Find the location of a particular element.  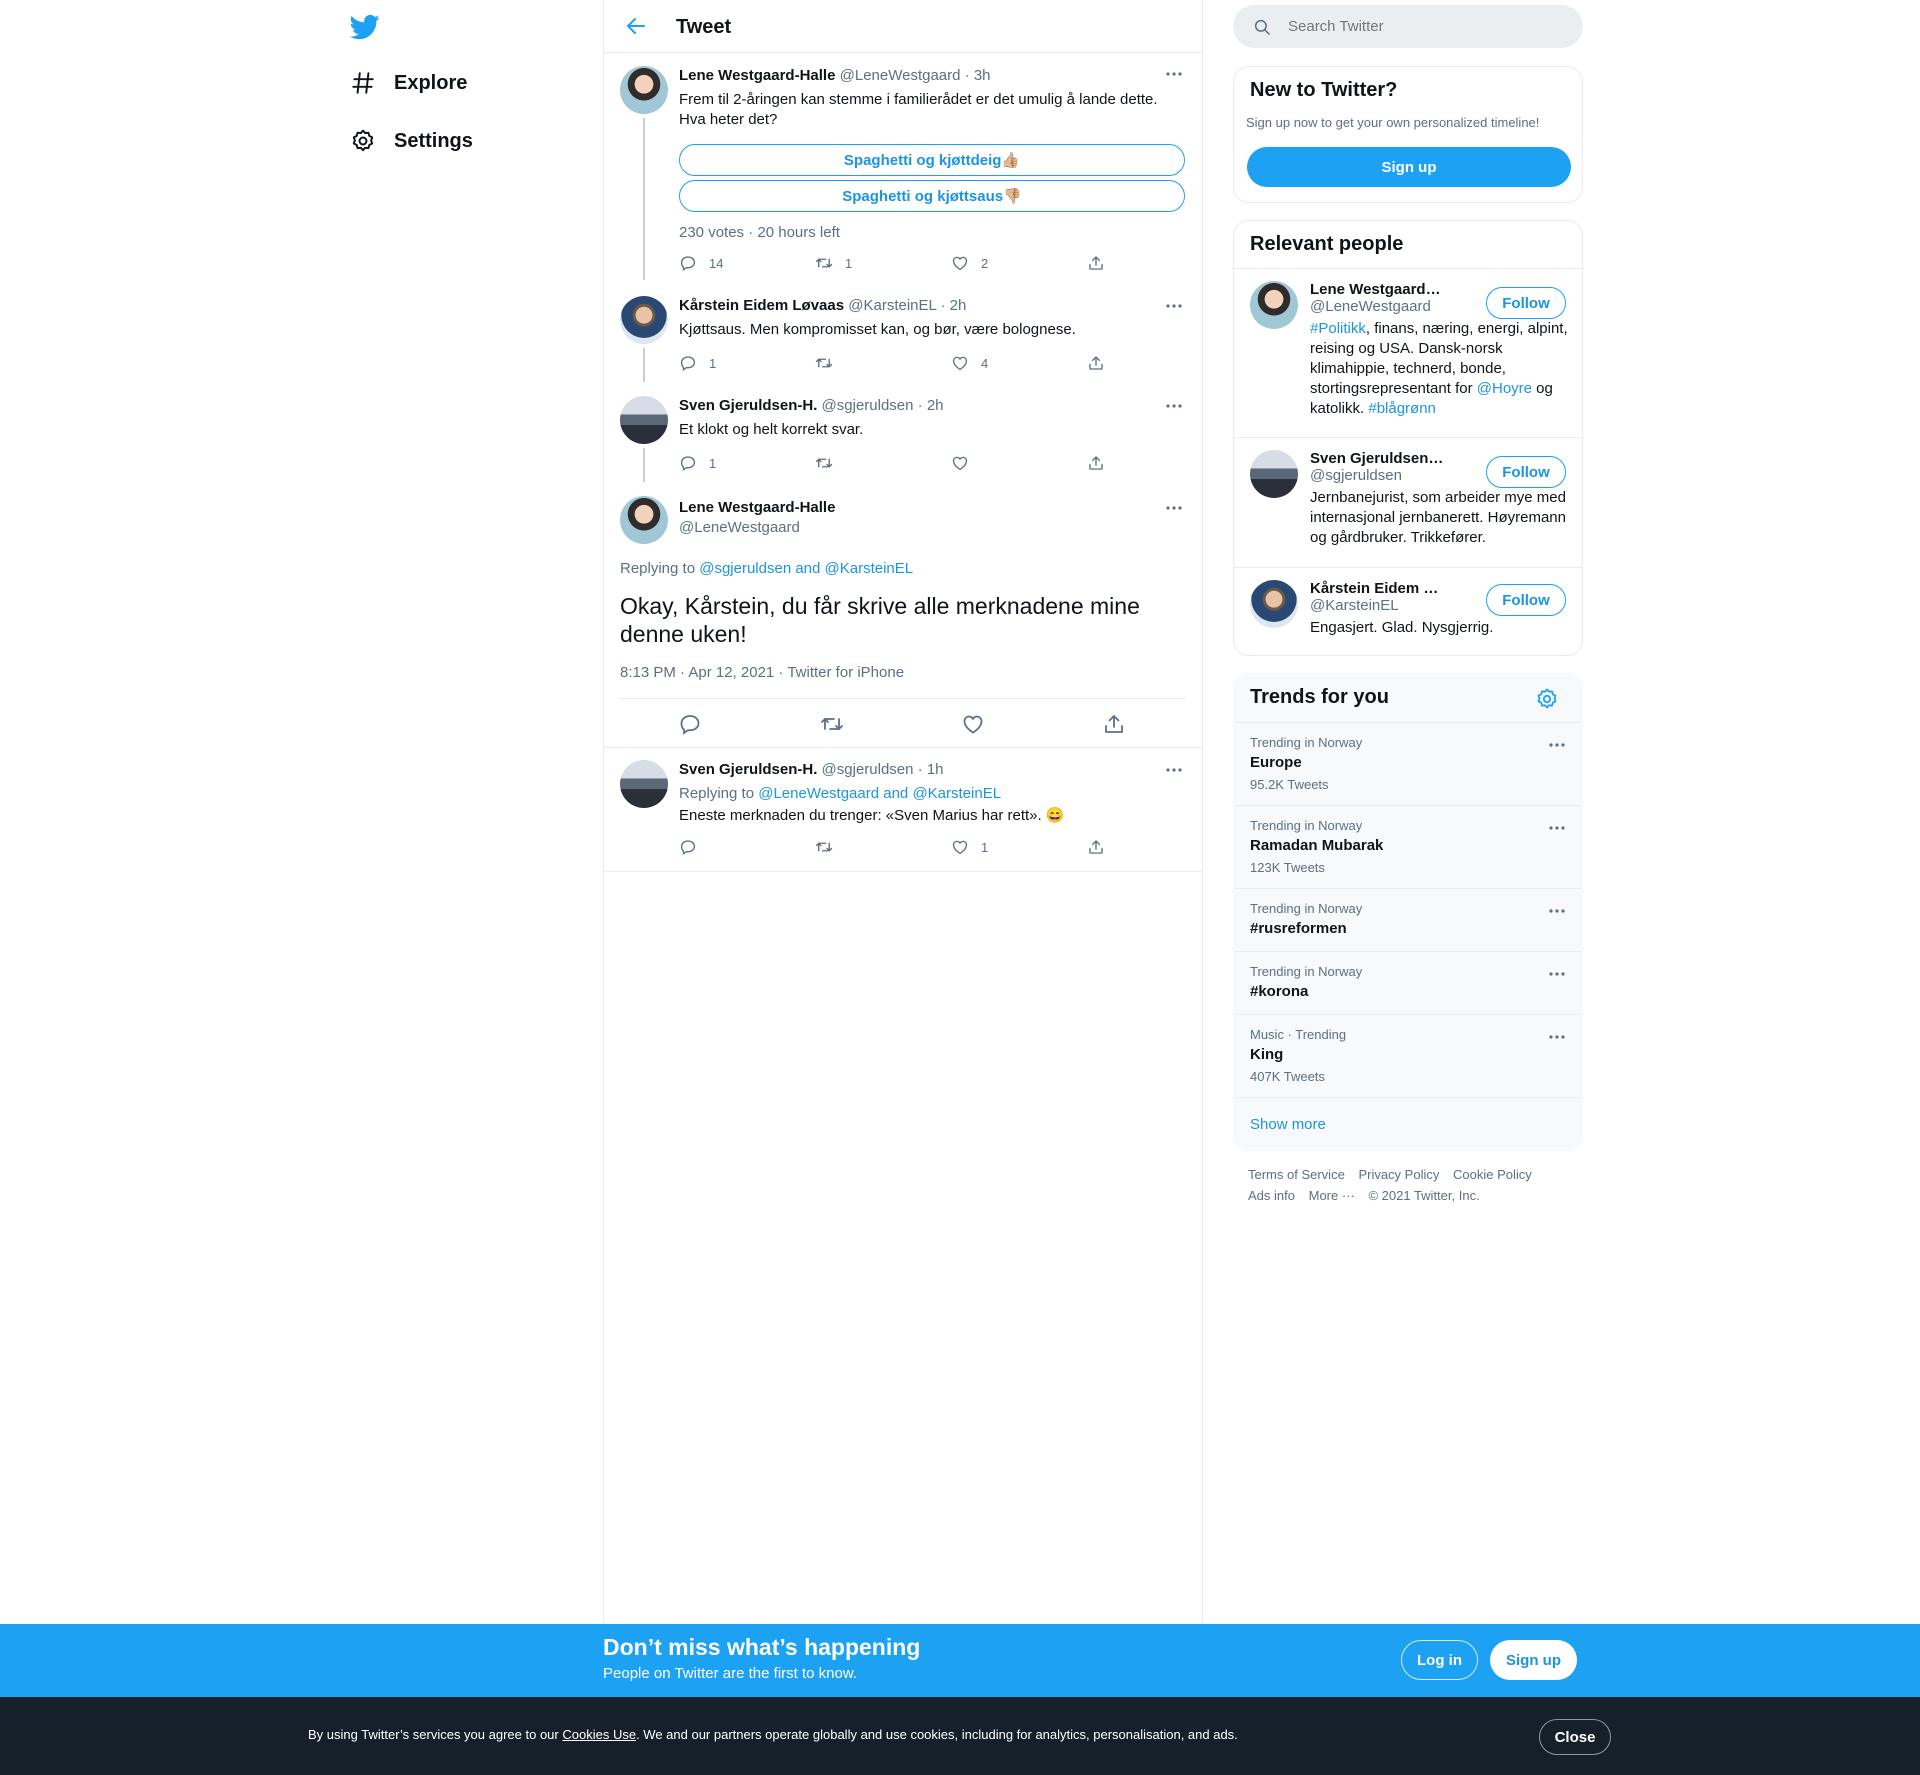

replying-to: Replying to @sgjeruldsen and @KarsteinEL is located at coordinates (767, 568).